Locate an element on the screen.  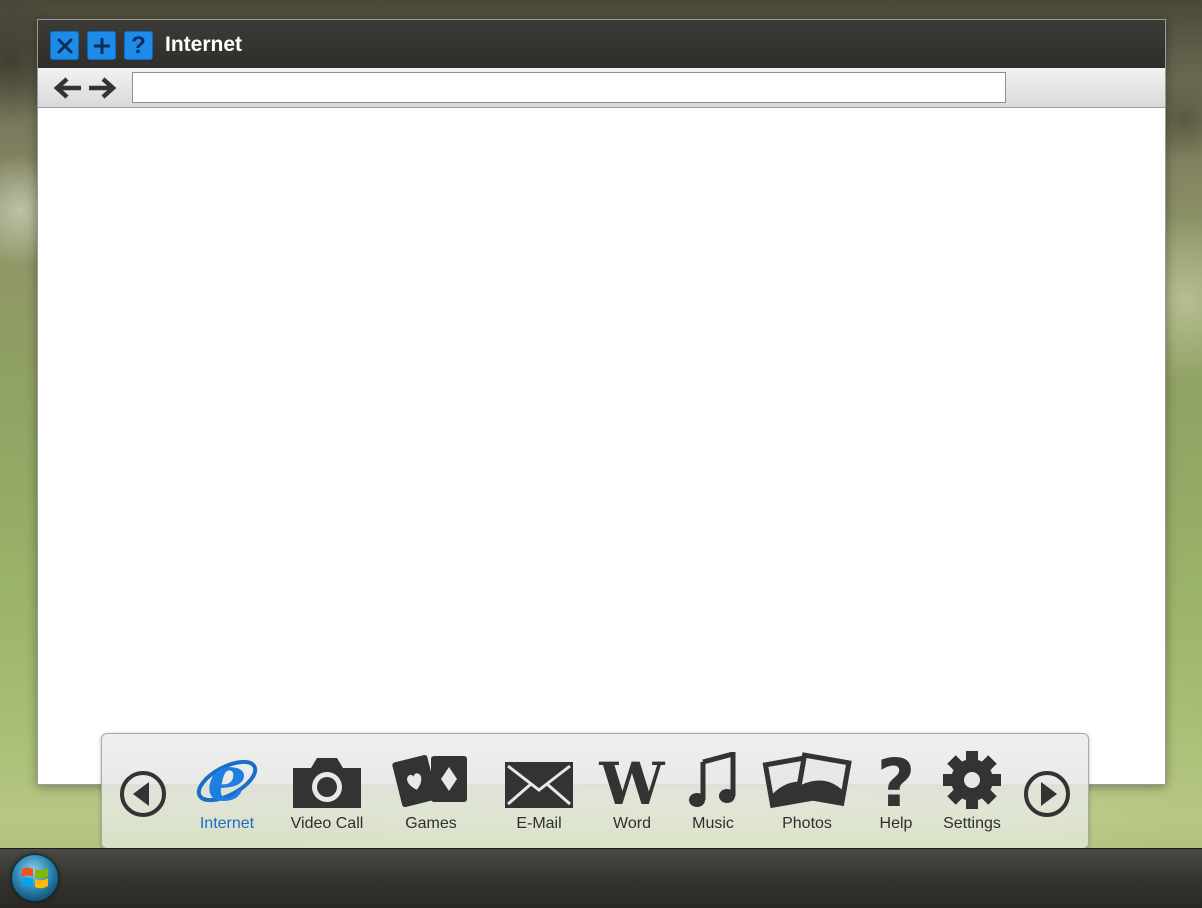
dock-item-photos: Photos is located at coordinates (807, 798).